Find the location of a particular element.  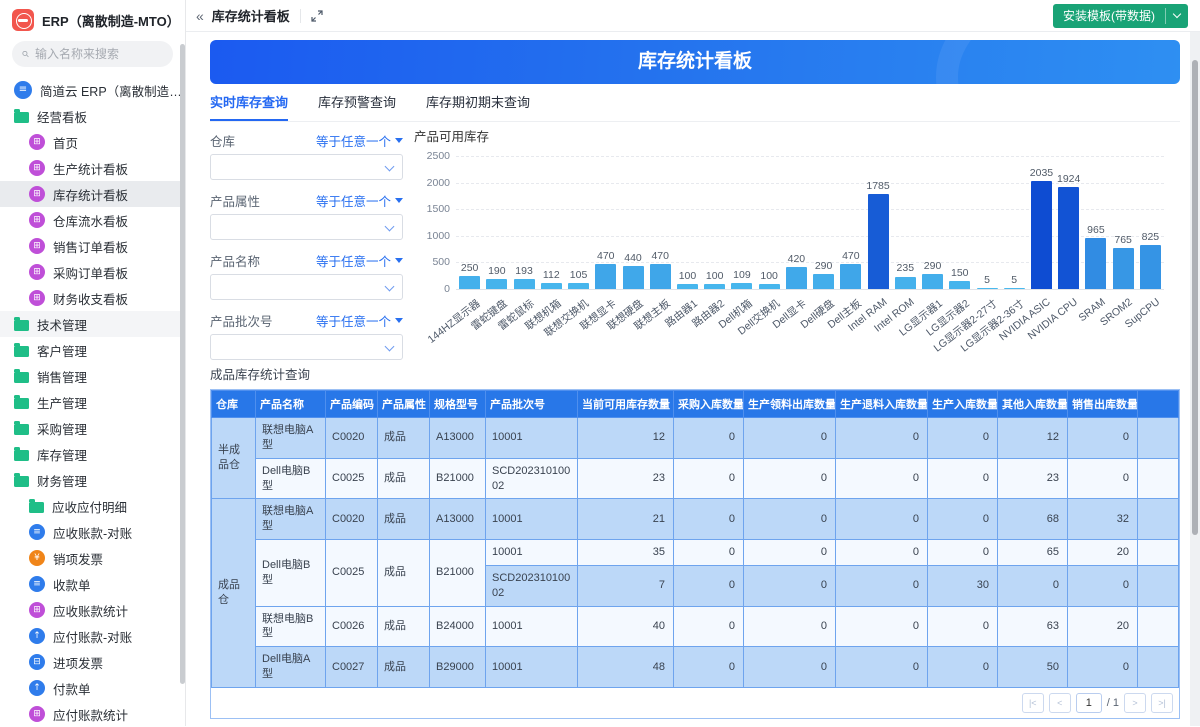

table-cell: SCD20231010002 is located at coordinates (532, 585).